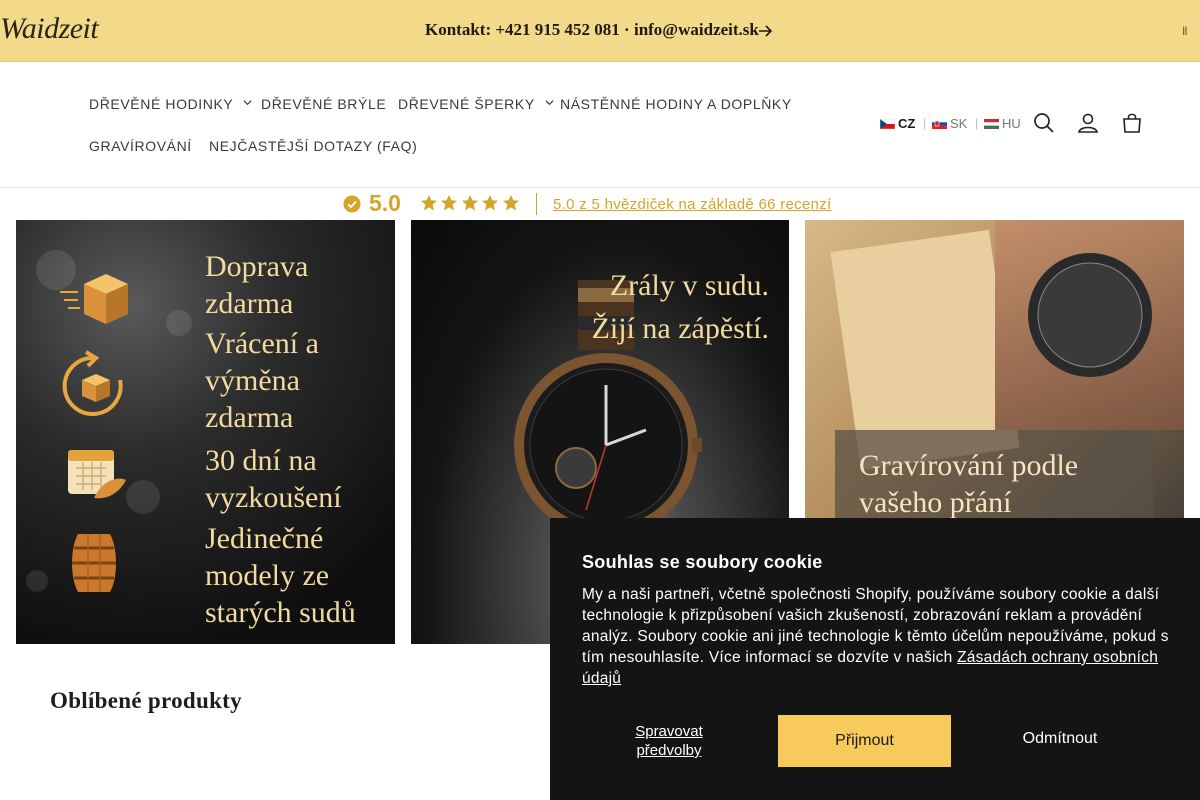 The image size is (1200, 800). I want to click on rating-score: 5.0, so click(385, 203).